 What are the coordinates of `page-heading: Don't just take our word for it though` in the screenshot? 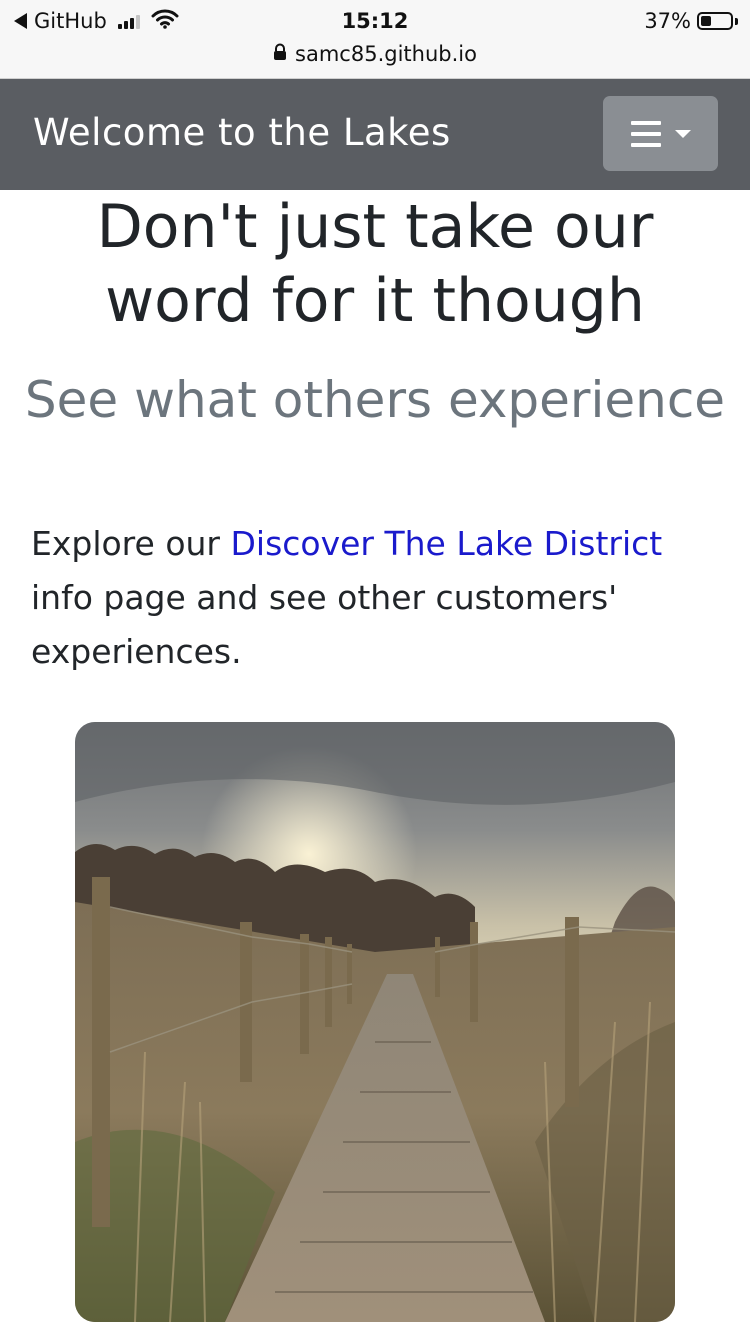 It's located at (375, 264).